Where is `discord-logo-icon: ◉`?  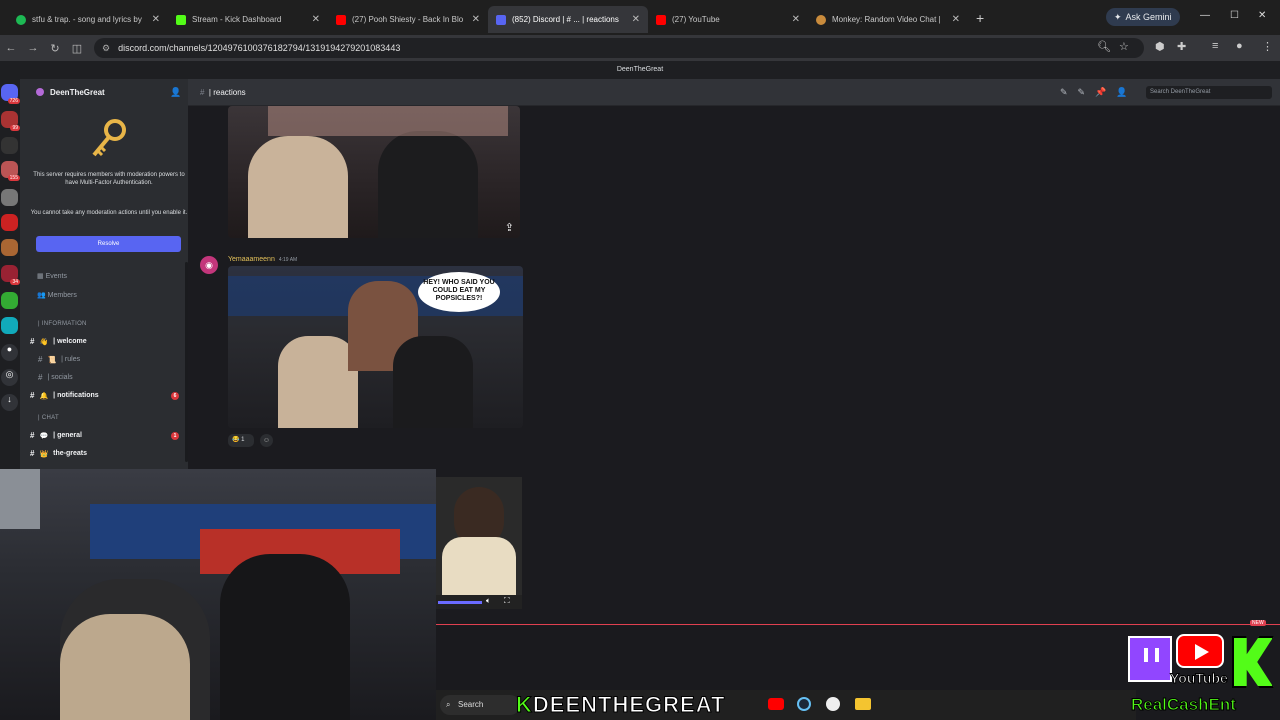
discord-logo-icon: ◉ is located at coordinates (209, 265).